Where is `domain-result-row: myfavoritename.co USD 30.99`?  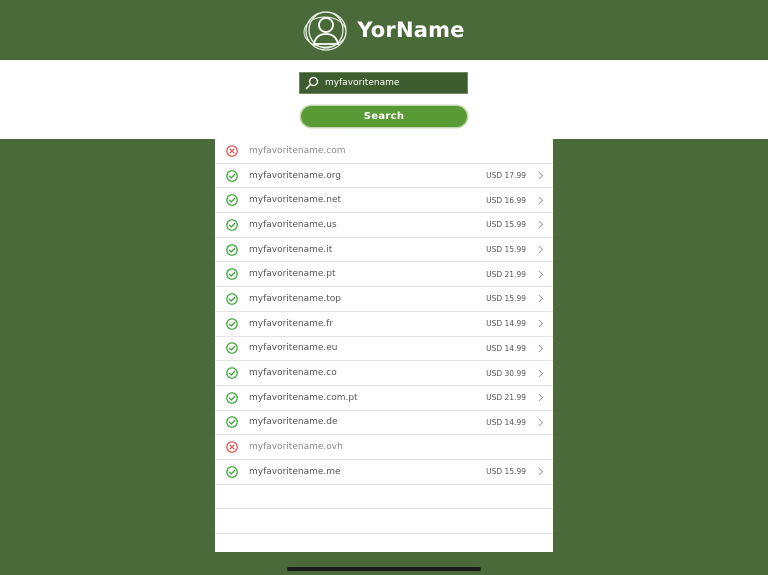
domain-result-row: myfavoritename.co USD 30.99 is located at coordinates (384, 373).